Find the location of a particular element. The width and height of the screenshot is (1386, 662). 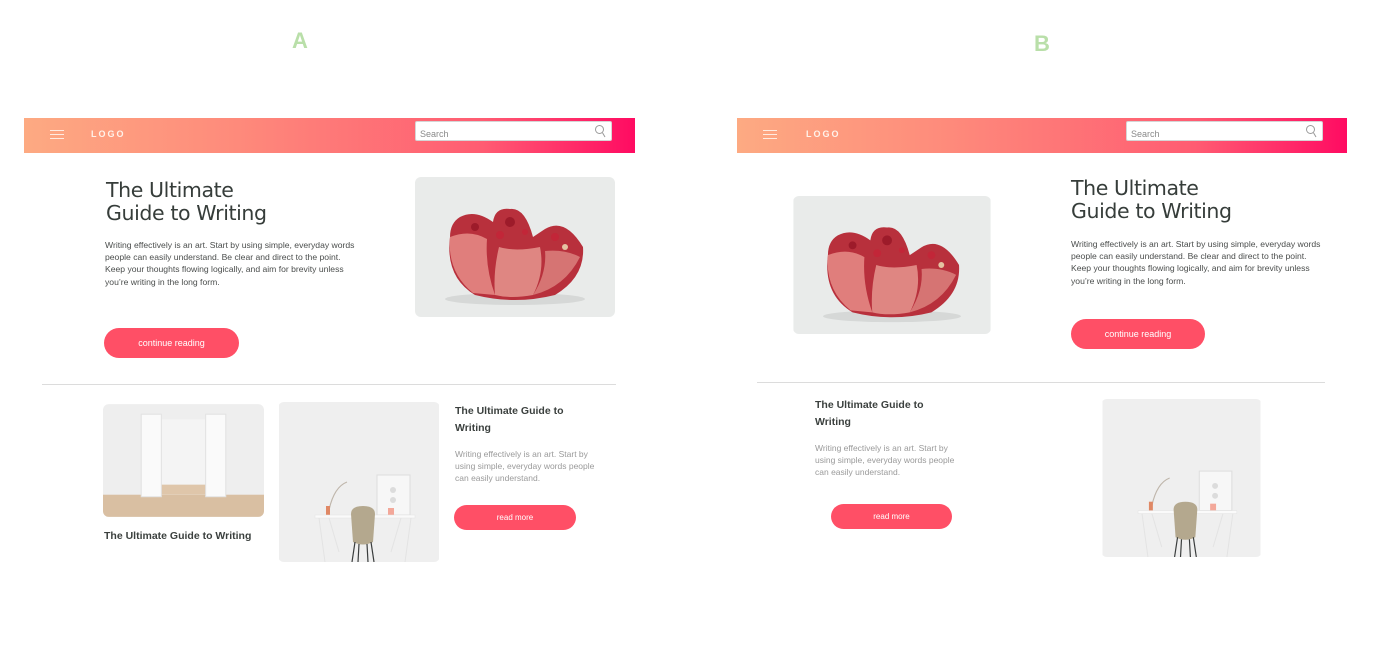

open-doors-image is located at coordinates (183, 460).